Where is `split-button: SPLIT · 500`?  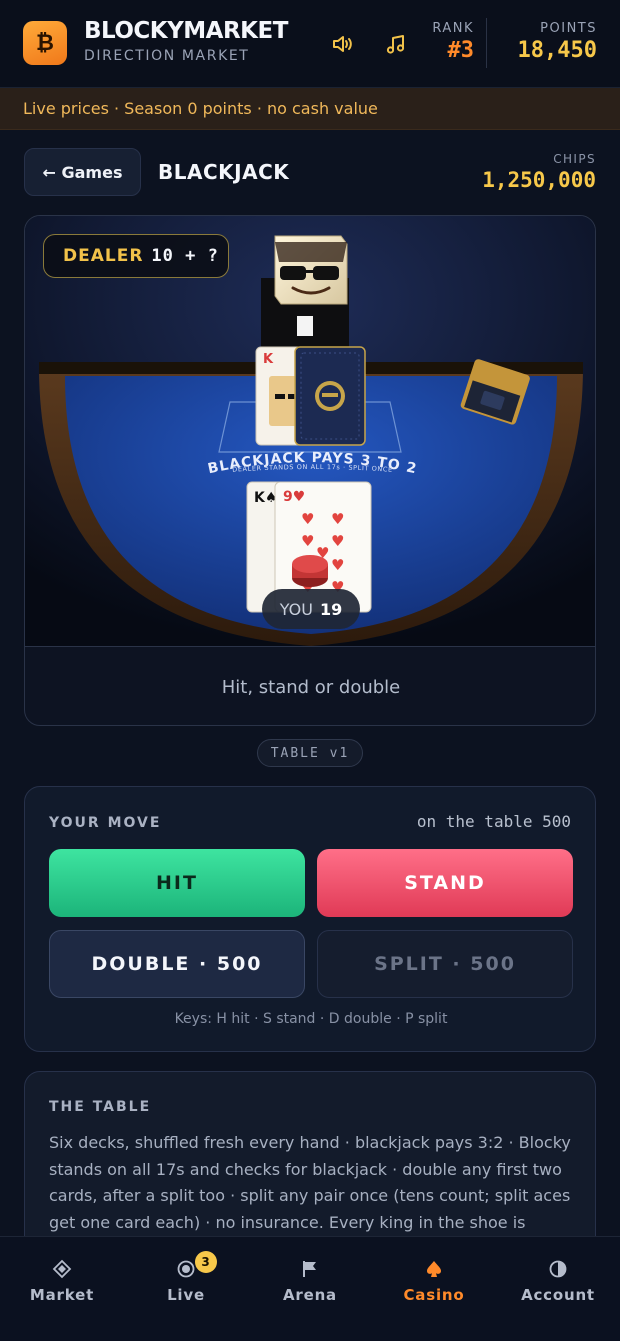
split-button: SPLIT · 500 is located at coordinates (445, 964).